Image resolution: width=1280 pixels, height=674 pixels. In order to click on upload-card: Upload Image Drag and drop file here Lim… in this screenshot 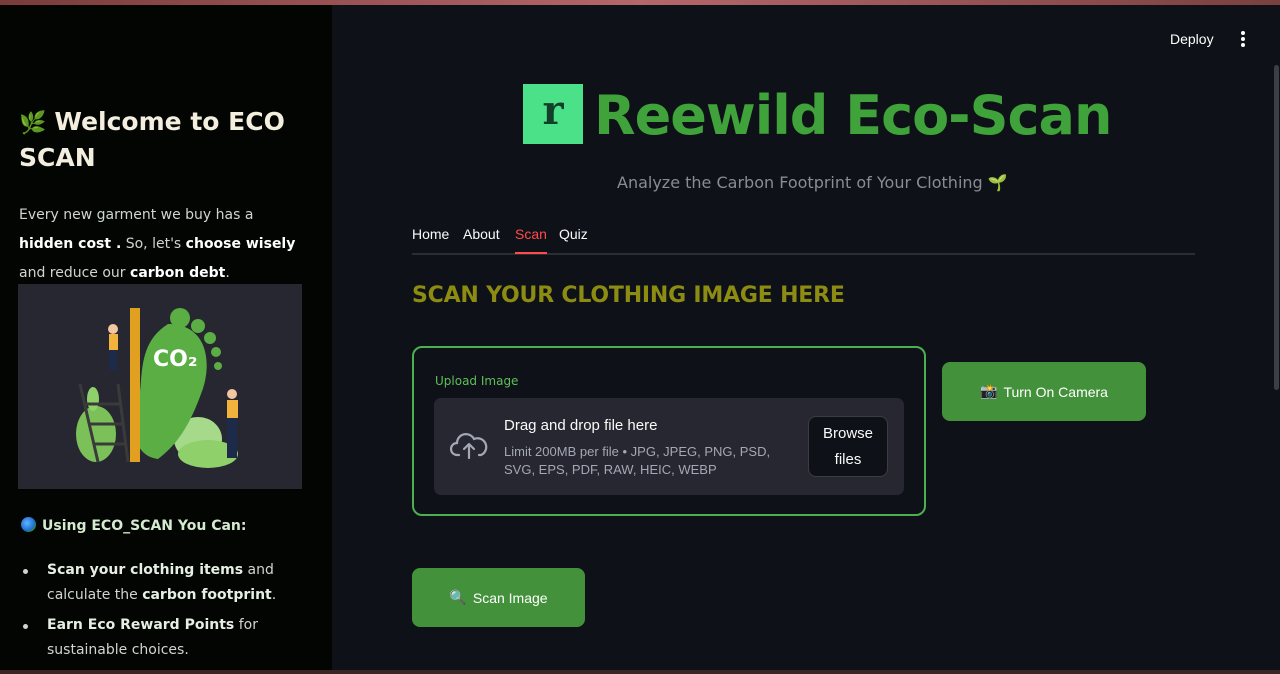, I will do `click(669, 431)`.